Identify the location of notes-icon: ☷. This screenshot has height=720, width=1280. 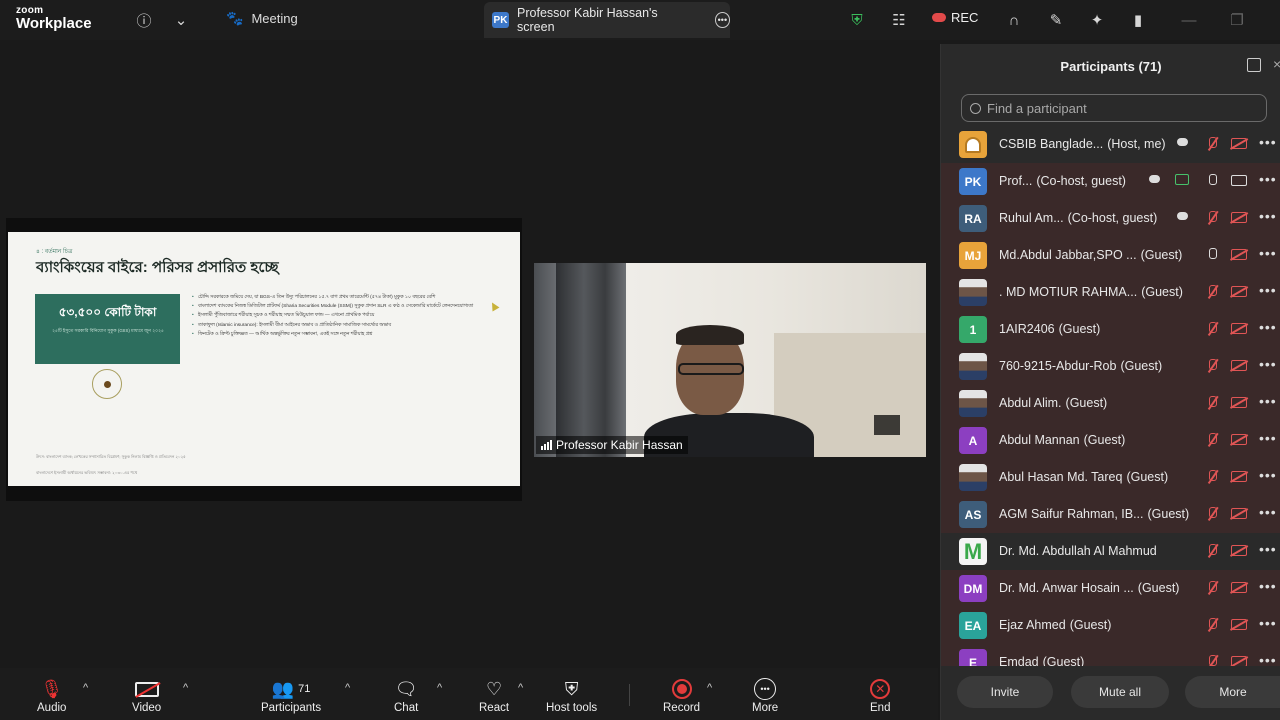
(899, 20).